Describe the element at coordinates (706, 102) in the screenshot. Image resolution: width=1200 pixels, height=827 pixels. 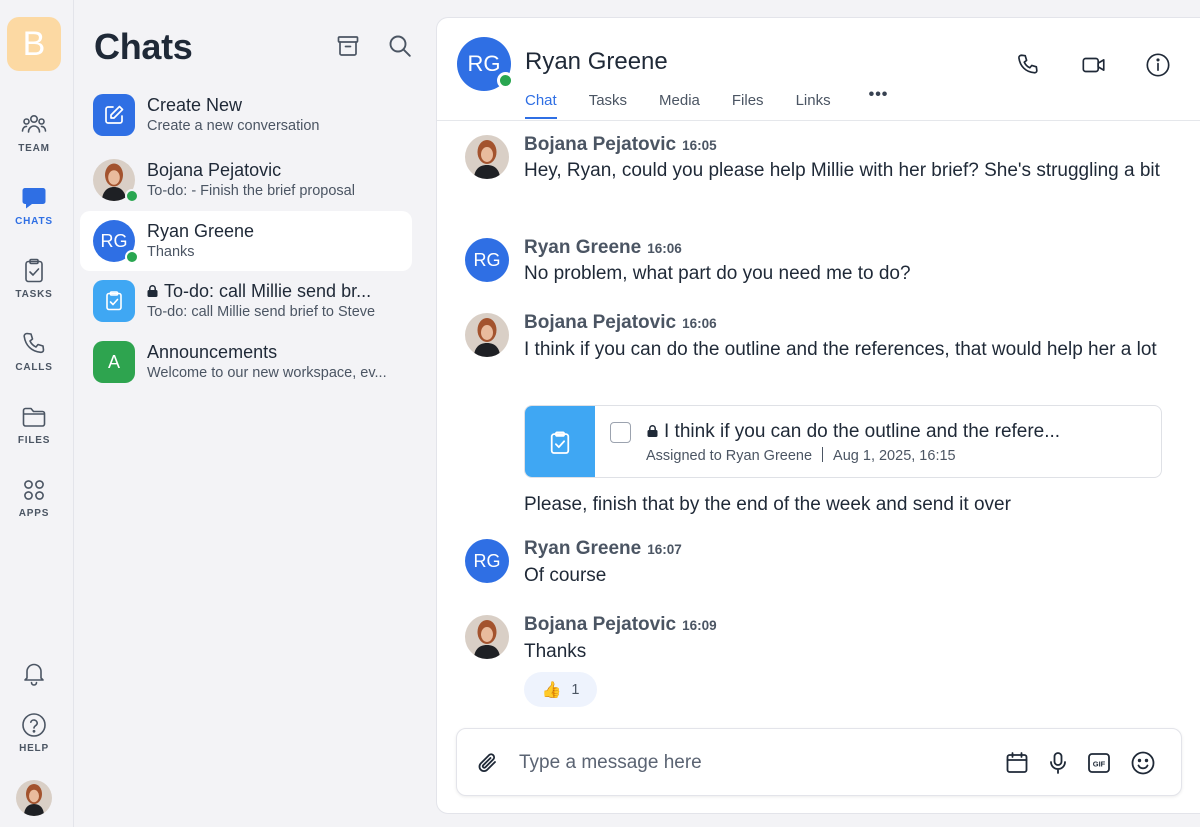
I see `conversation-tabs: Chat Tasks Media Files Links •••` at that location.